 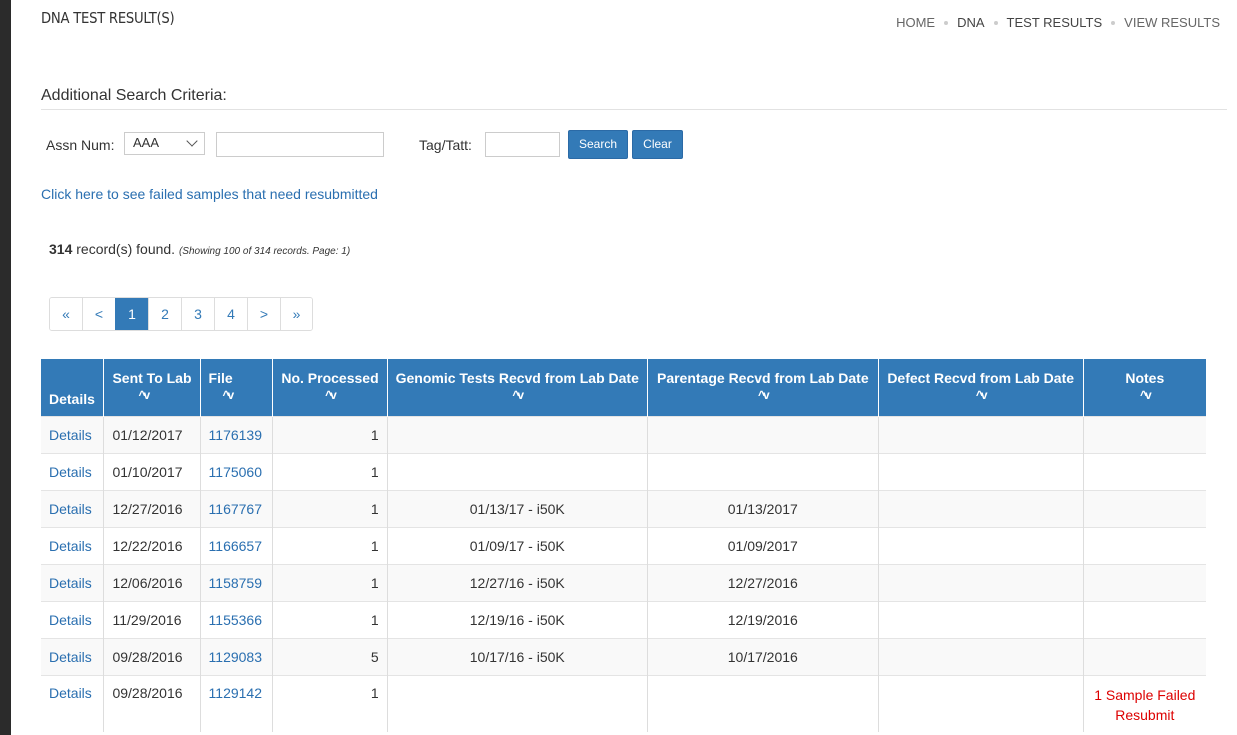 What do you see at coordinates (970, 22) in the screenshot?
I see `breadcrumb-dna: DNA` at bounding box center [970, 22].